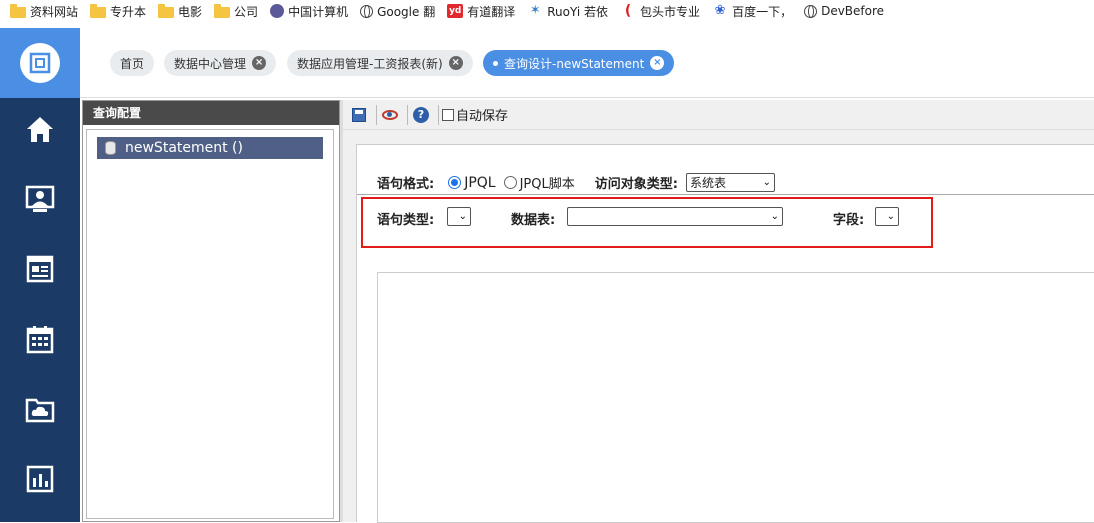 The width and height of the screenshot is (1094, 523). Describe the element at coordinates (576, 182) in the screenshot. I see `format-row: 语句格式: JPQL JPQL脚本 访问对象类型: 系统表 ⌄` at that location.